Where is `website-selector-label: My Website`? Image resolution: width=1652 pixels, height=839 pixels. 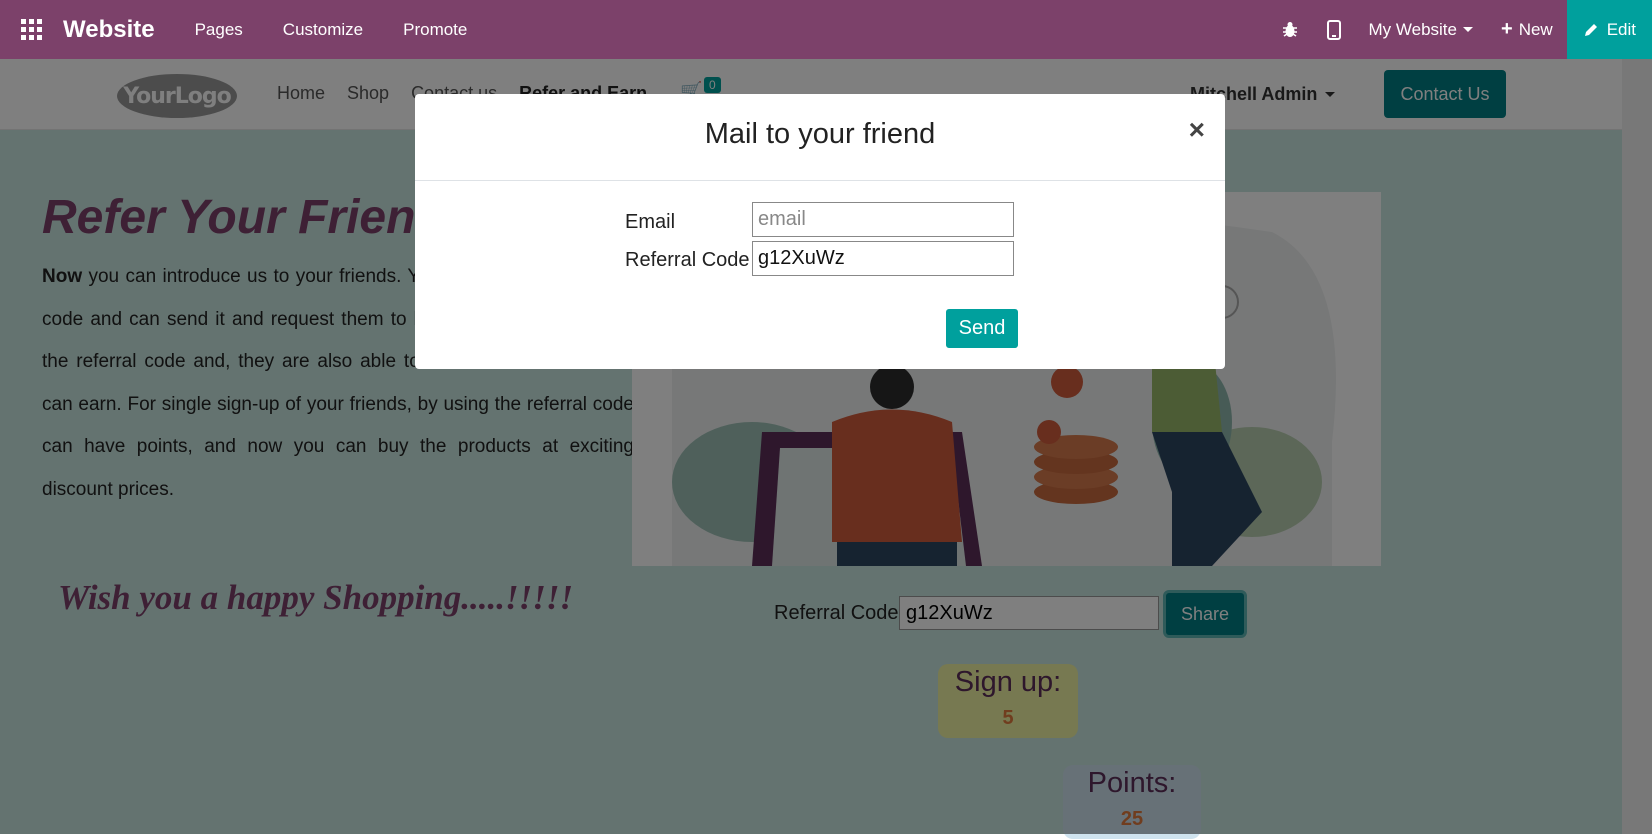
website-selector-label: My Website is located at coordinates (1413, 30).